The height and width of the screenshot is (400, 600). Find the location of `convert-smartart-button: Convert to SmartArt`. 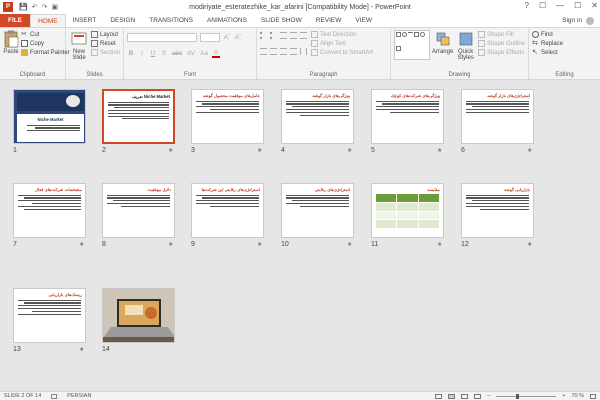

convert-smartart-button: Convert to SmartArt is located at coordinates (342, 52).